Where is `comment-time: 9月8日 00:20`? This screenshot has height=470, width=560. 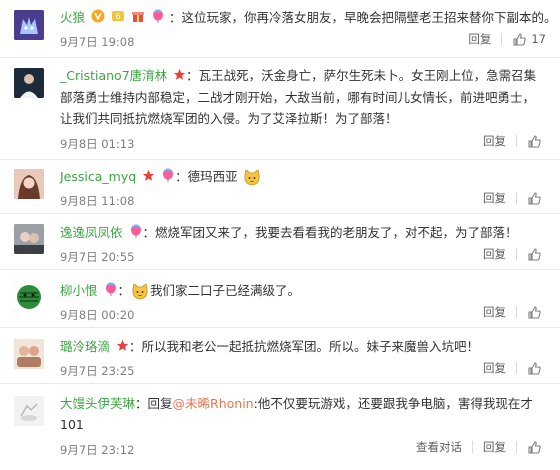 comment-time: 9月8日 00:20 is located at coordinates (97, 315).